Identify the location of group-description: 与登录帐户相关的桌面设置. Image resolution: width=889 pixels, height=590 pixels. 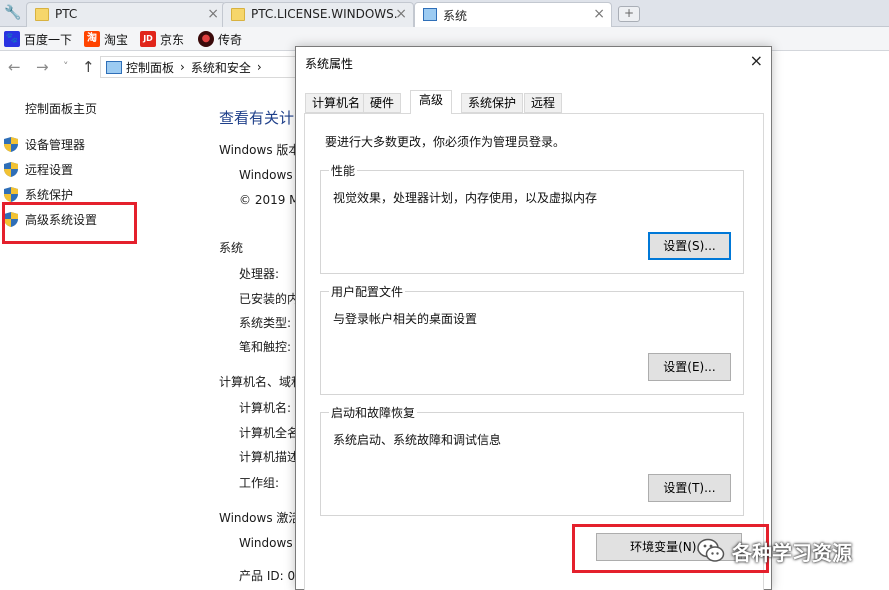
(405, 319).